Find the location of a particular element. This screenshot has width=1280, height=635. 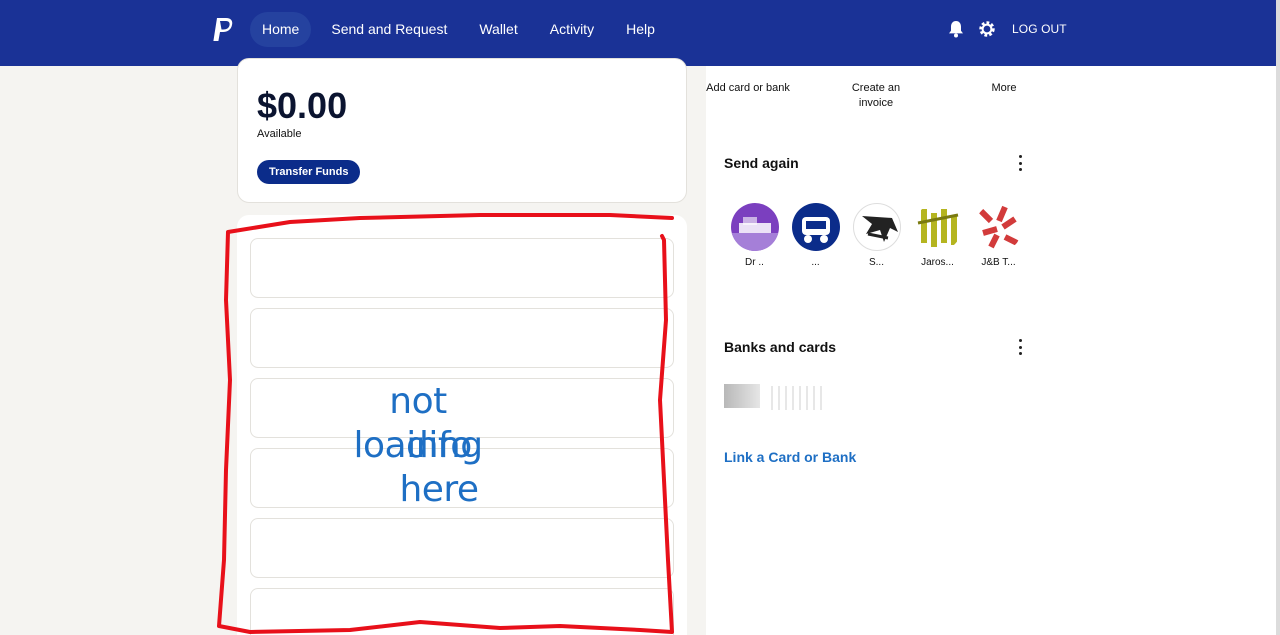

link-card-or-bank-link: Link a Card or Bank is located at coordinates (790, 457).